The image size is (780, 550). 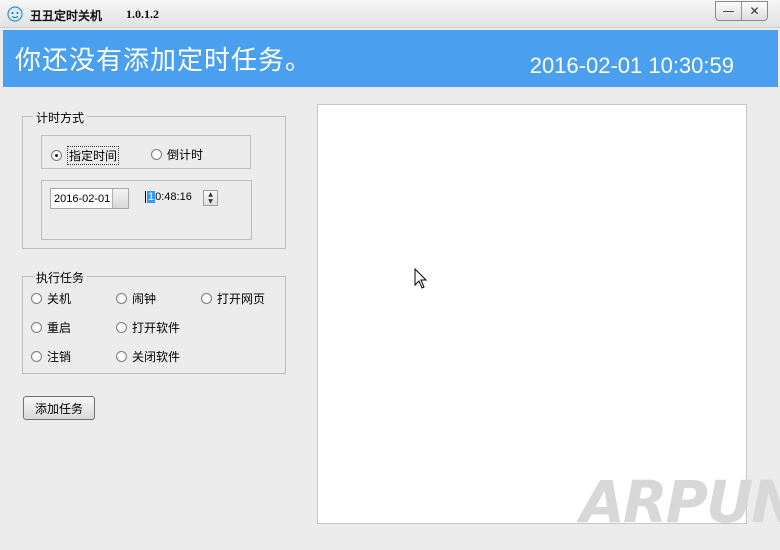 I want to click on radio-logoff-indicator, so click(x=36, y=356).